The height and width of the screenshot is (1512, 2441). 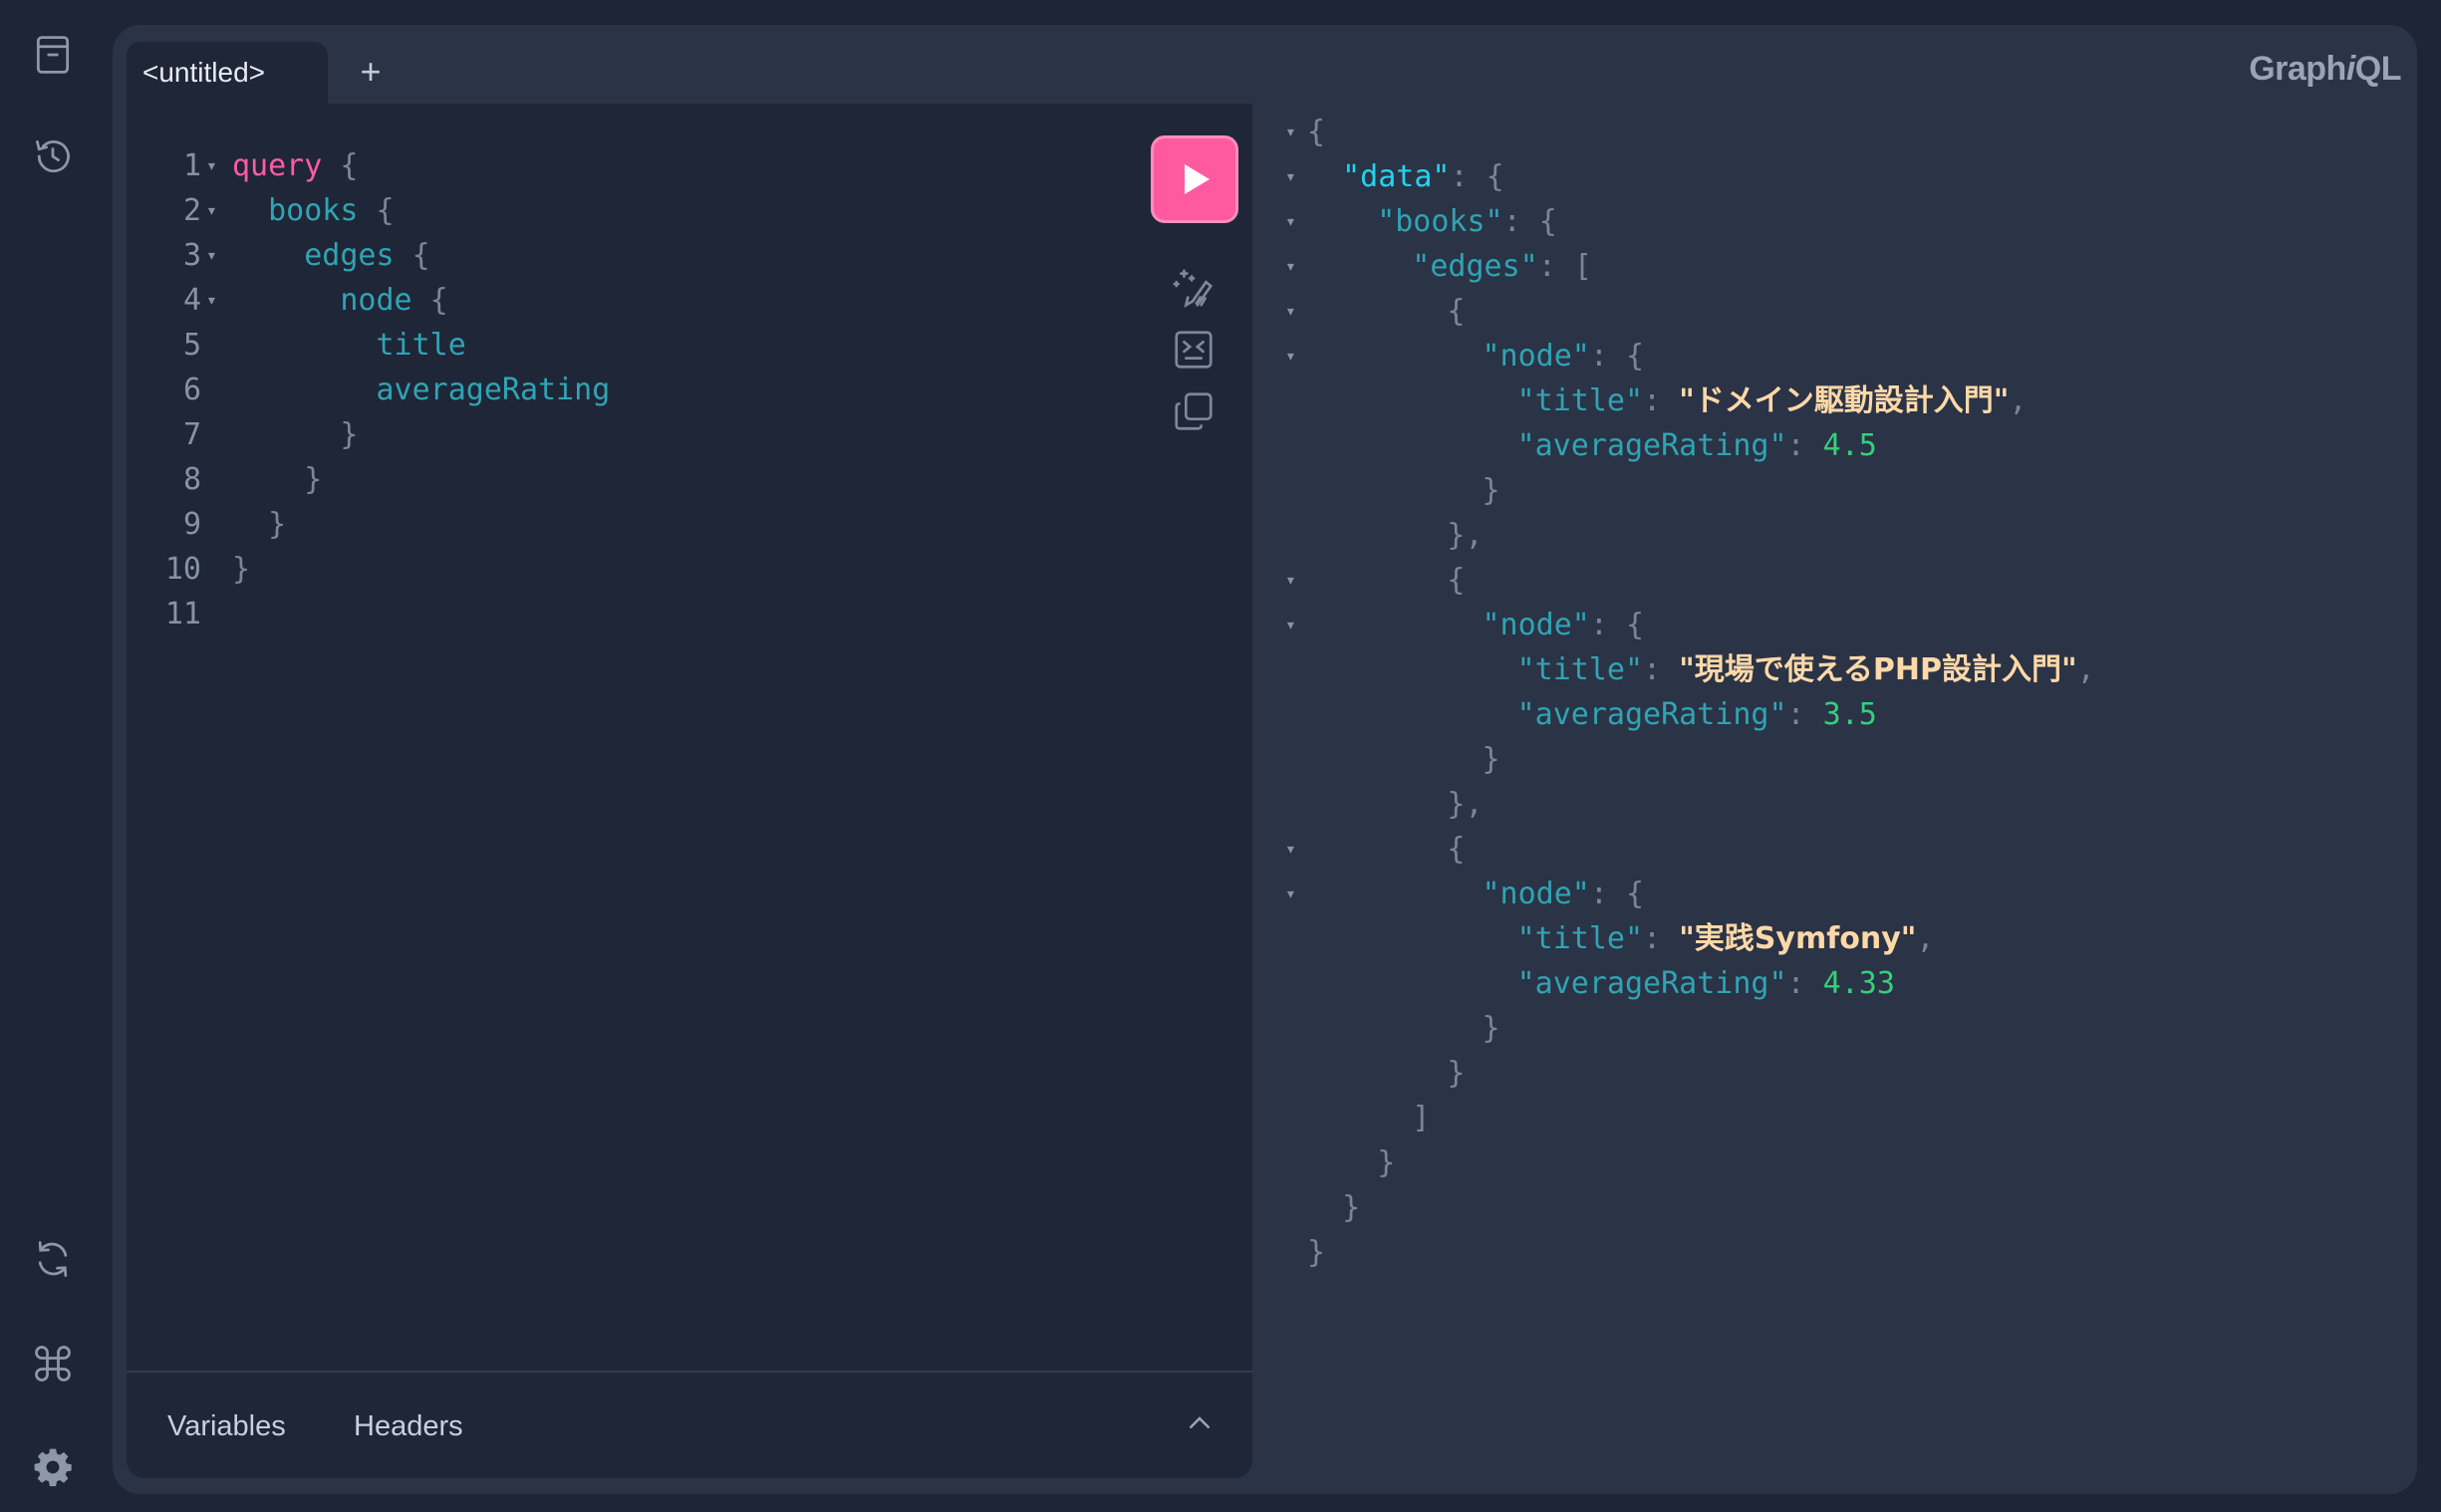 What do you see at coordinates (1467, 221) in the screenshot?
I see `result-text: "books": {` at bounding box center [1467, 221].